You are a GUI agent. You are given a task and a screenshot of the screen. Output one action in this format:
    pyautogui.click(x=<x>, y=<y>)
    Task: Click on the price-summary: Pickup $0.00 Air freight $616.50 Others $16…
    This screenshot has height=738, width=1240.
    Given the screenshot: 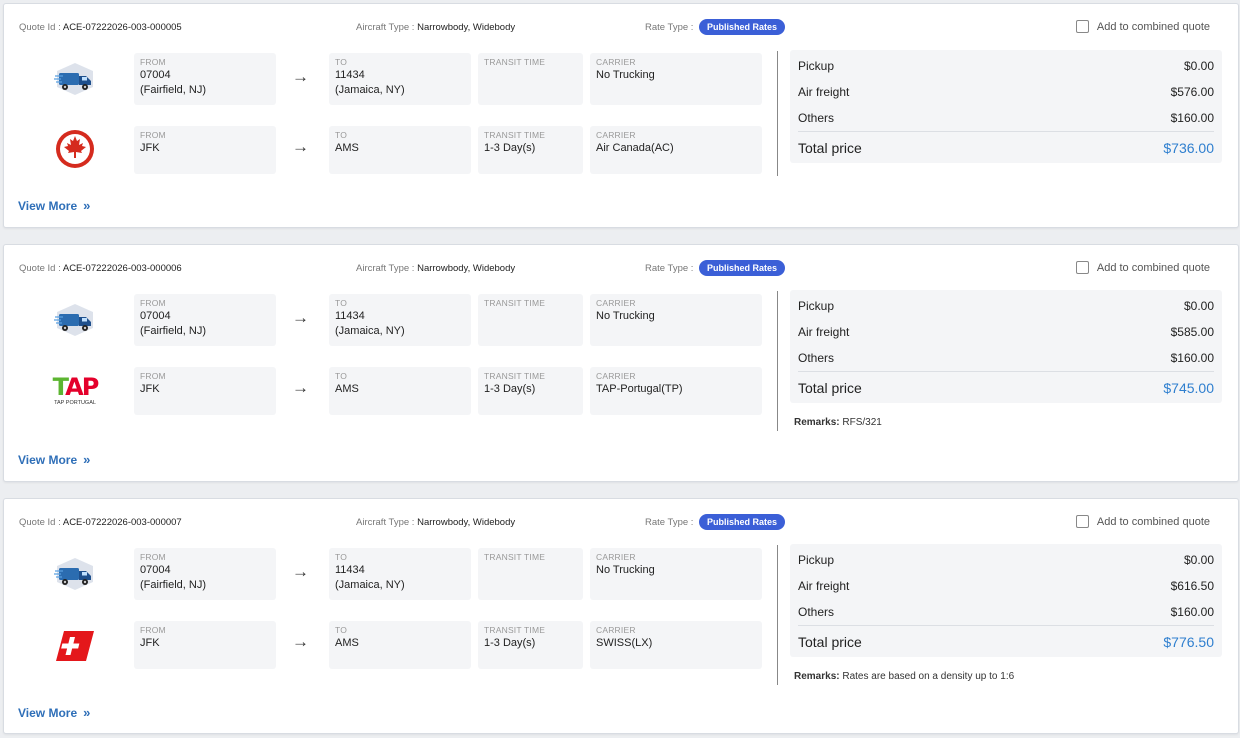 What is the action you would take?
    pyautogui.click(x=1006, y=600)
    